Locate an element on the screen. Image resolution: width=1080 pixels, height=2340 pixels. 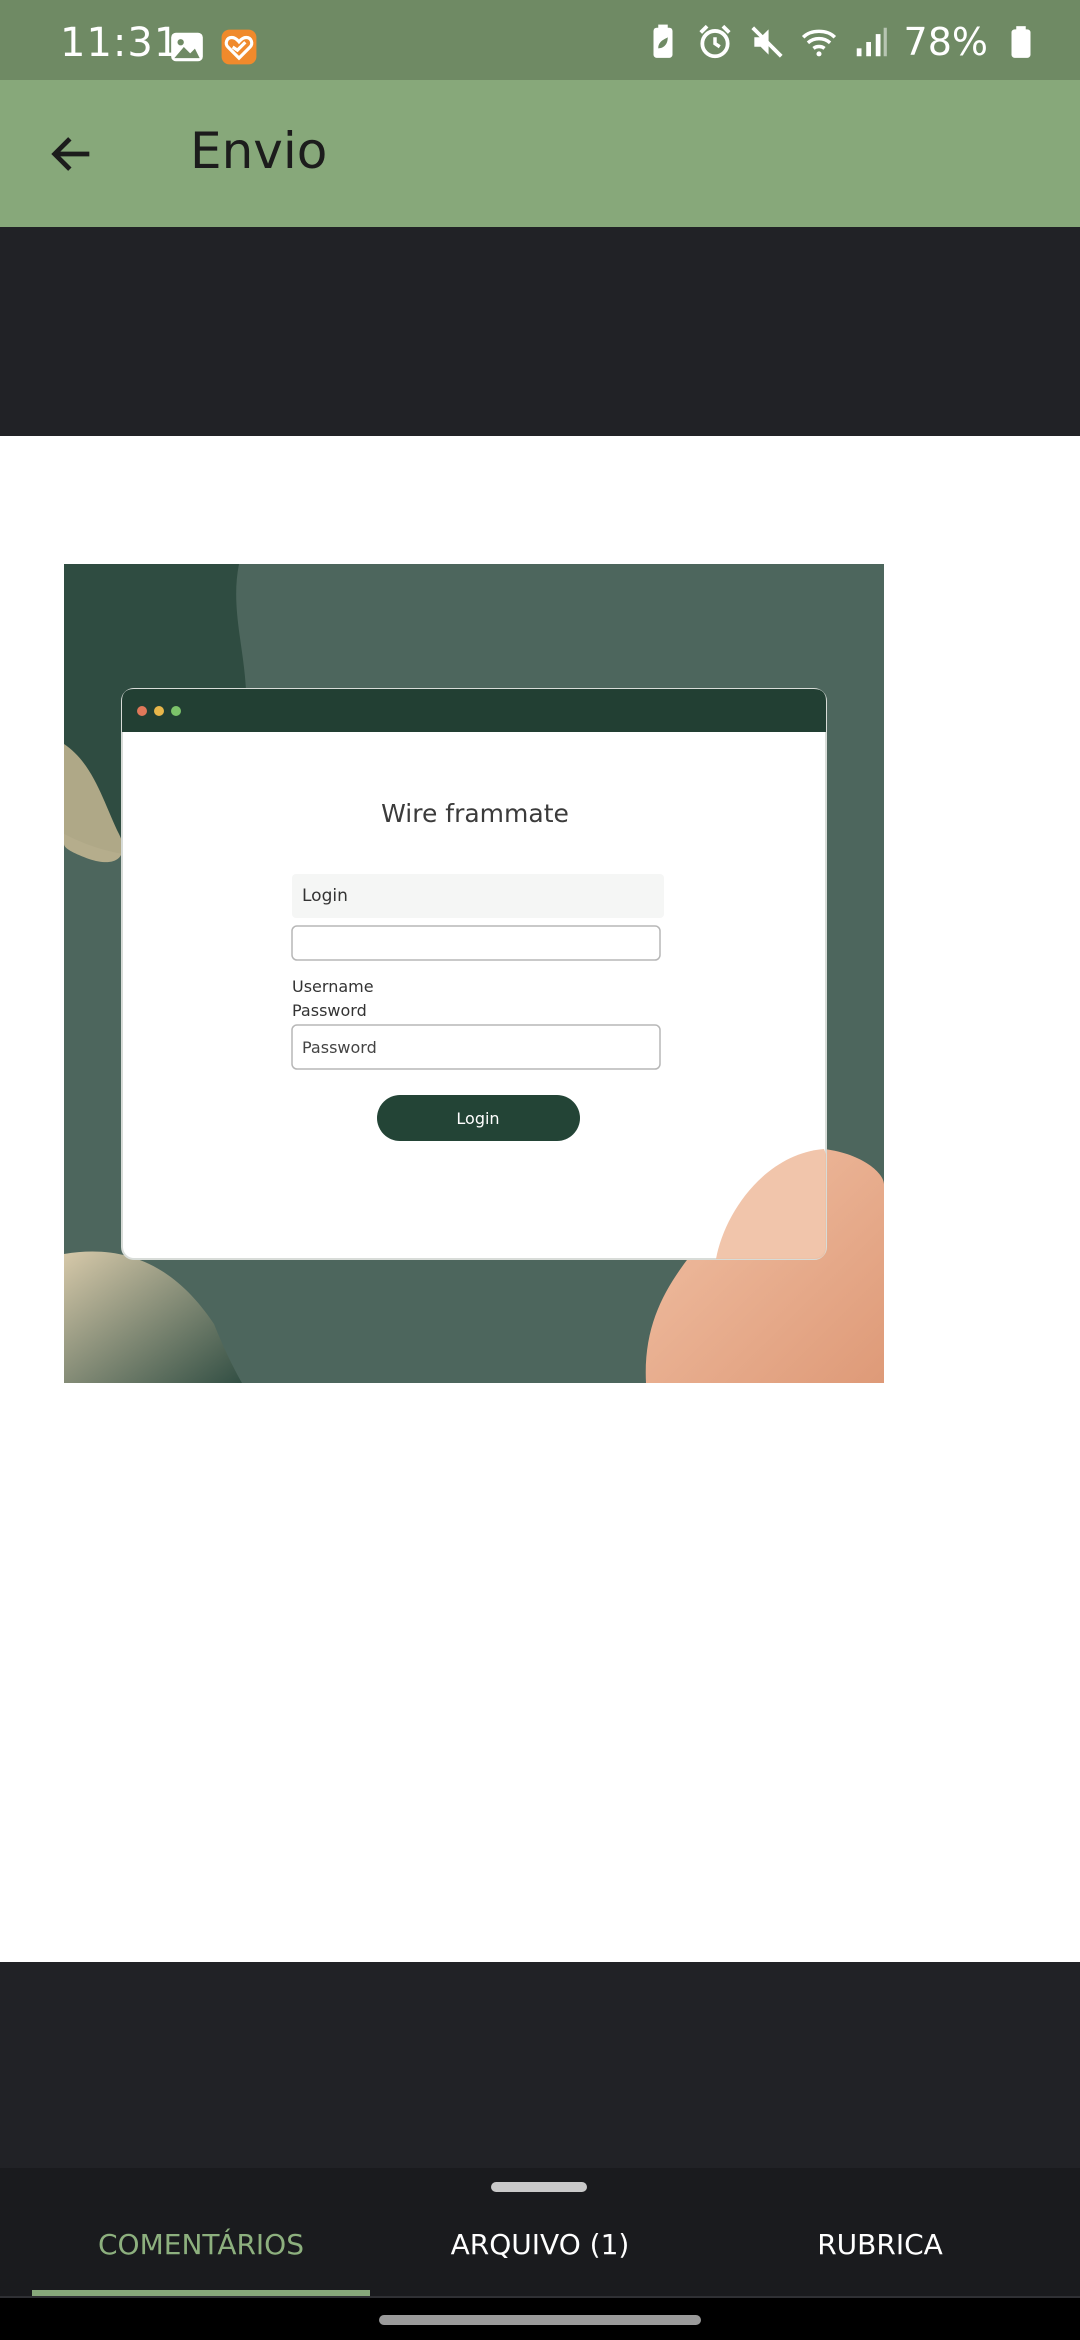
arrow-left-icon is located at coordinates (70, 154).